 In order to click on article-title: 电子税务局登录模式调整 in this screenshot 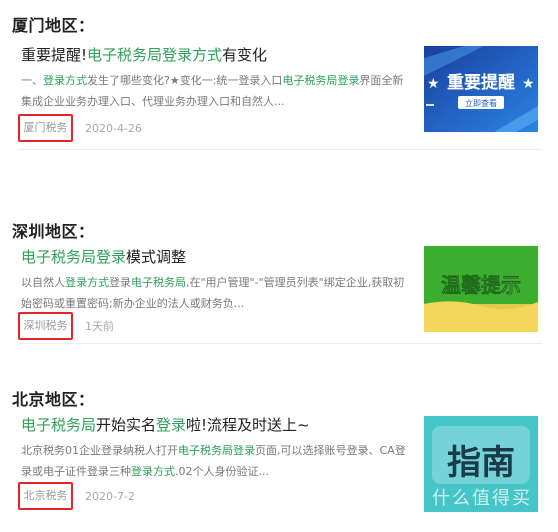, I will do `click(103, 256)`.